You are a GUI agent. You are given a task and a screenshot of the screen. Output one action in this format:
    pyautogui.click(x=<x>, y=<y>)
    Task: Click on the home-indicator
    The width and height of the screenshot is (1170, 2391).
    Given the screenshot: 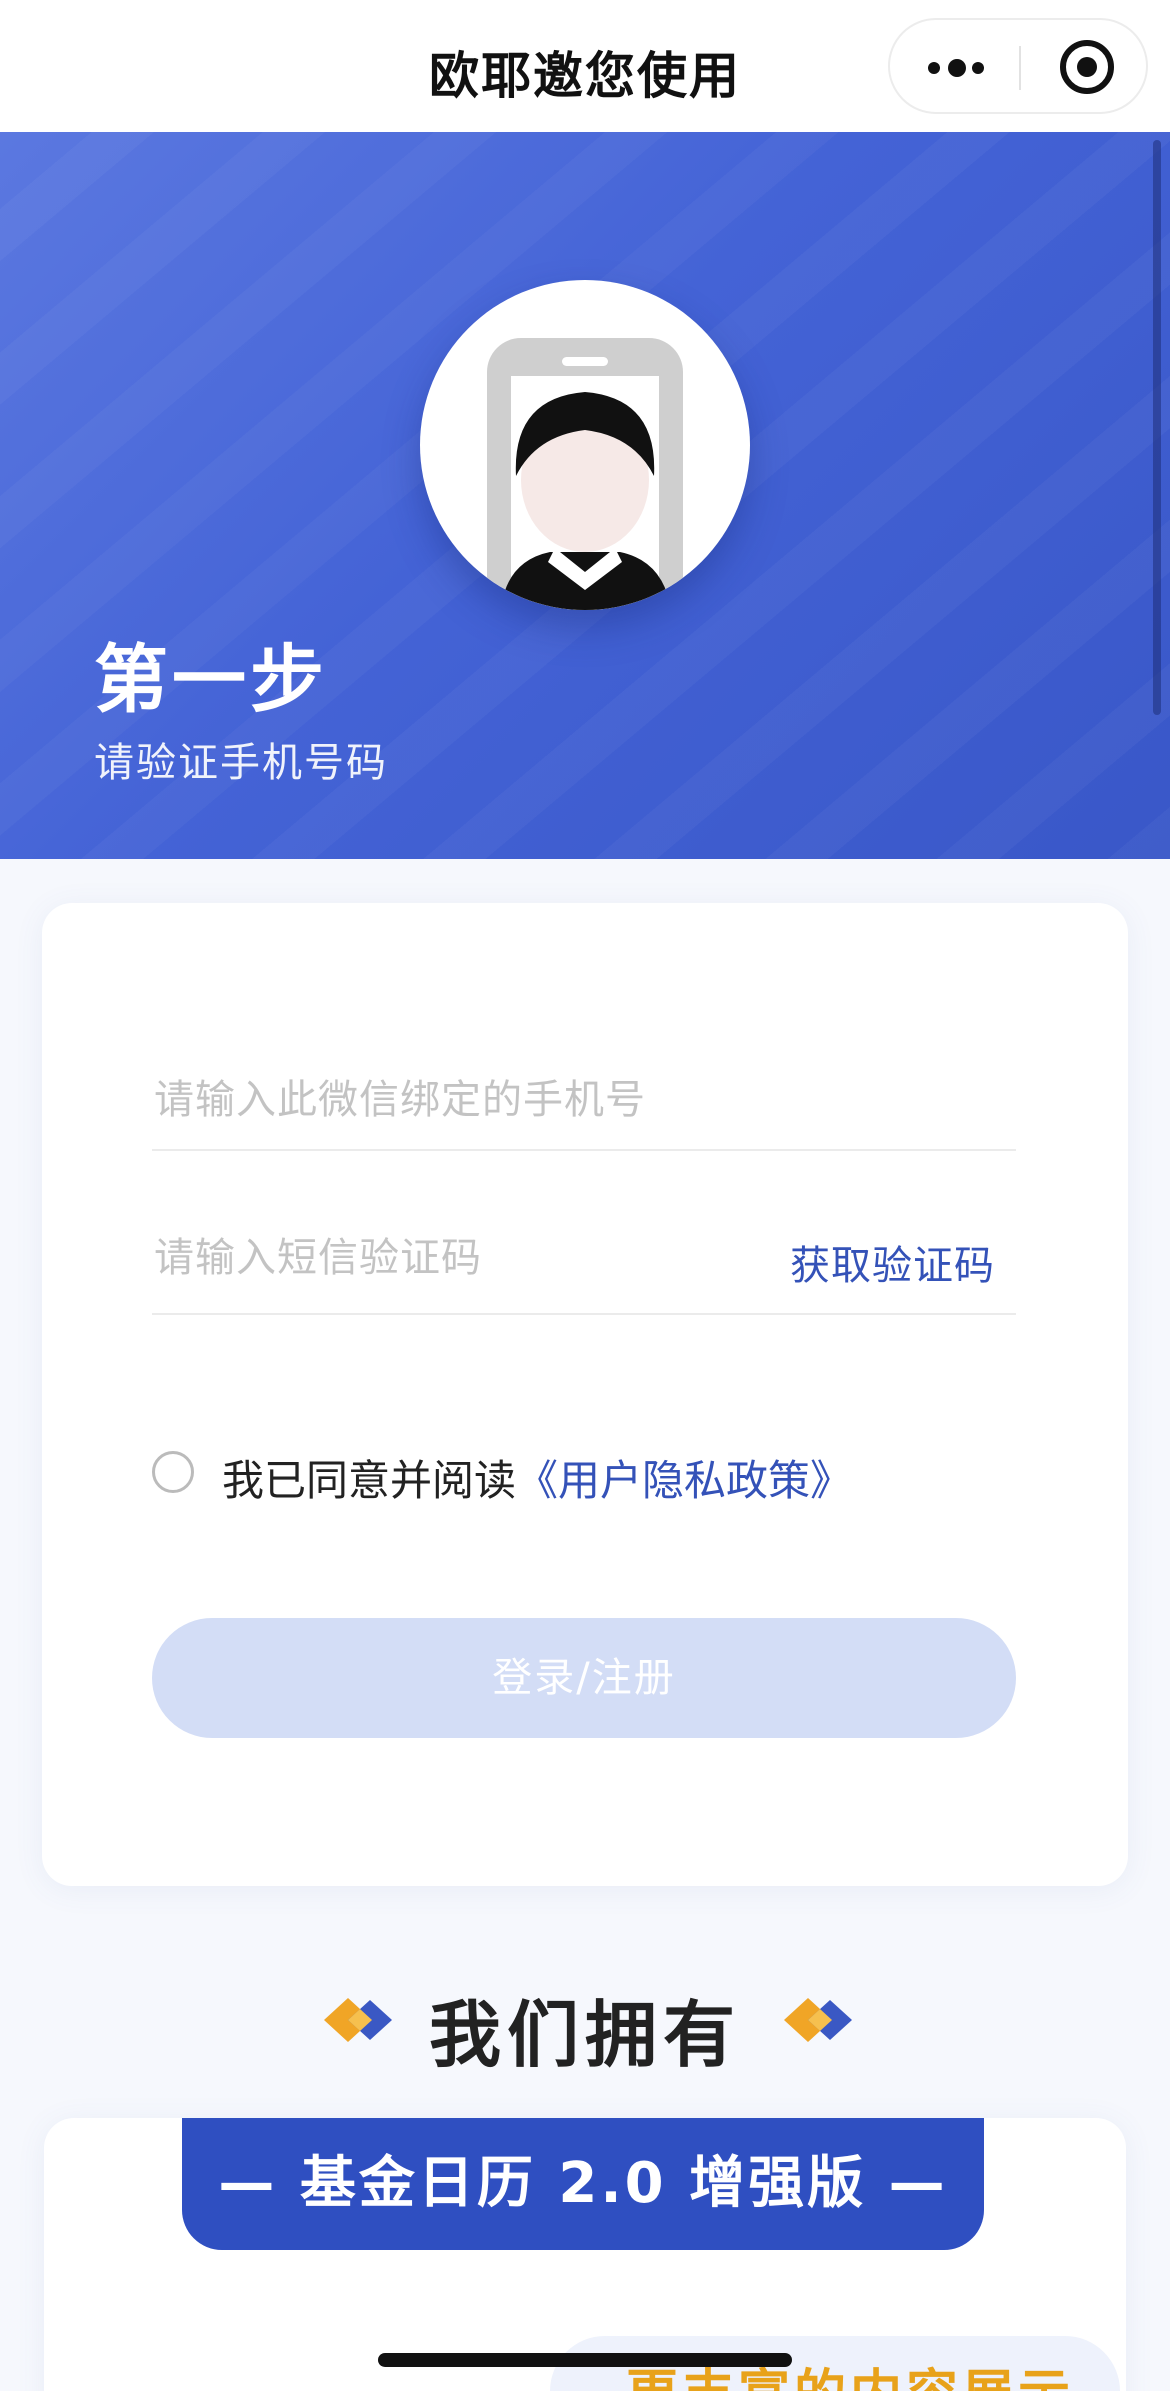 What is the action you would take?
    pyautogui.click(x=585, y=2360)
    